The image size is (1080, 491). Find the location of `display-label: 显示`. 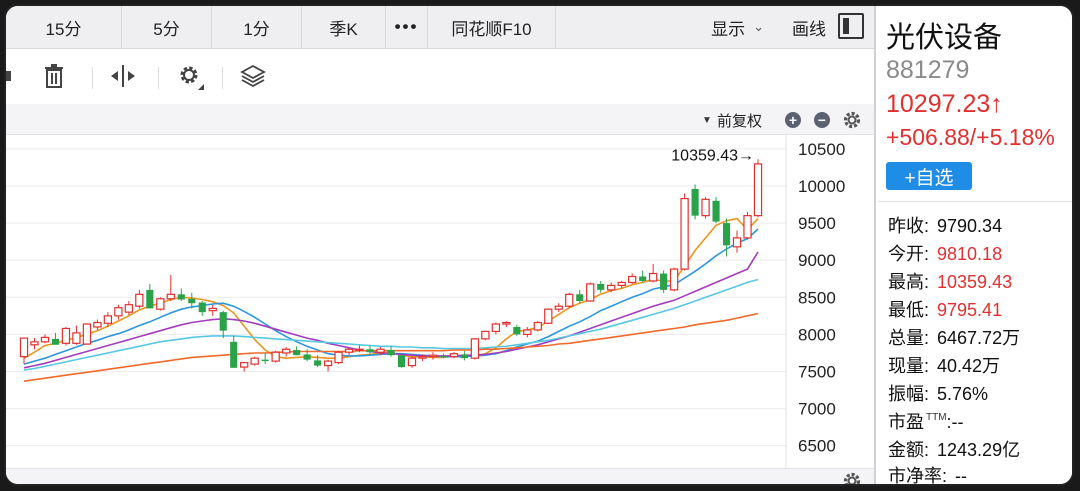

display-label: 显示 is located at coordinates (728, 29).